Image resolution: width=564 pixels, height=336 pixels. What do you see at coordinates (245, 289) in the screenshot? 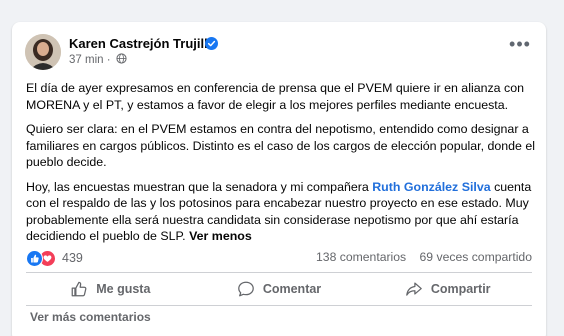
I see `comment-bubble-icon` at bounding box center [245, 289].